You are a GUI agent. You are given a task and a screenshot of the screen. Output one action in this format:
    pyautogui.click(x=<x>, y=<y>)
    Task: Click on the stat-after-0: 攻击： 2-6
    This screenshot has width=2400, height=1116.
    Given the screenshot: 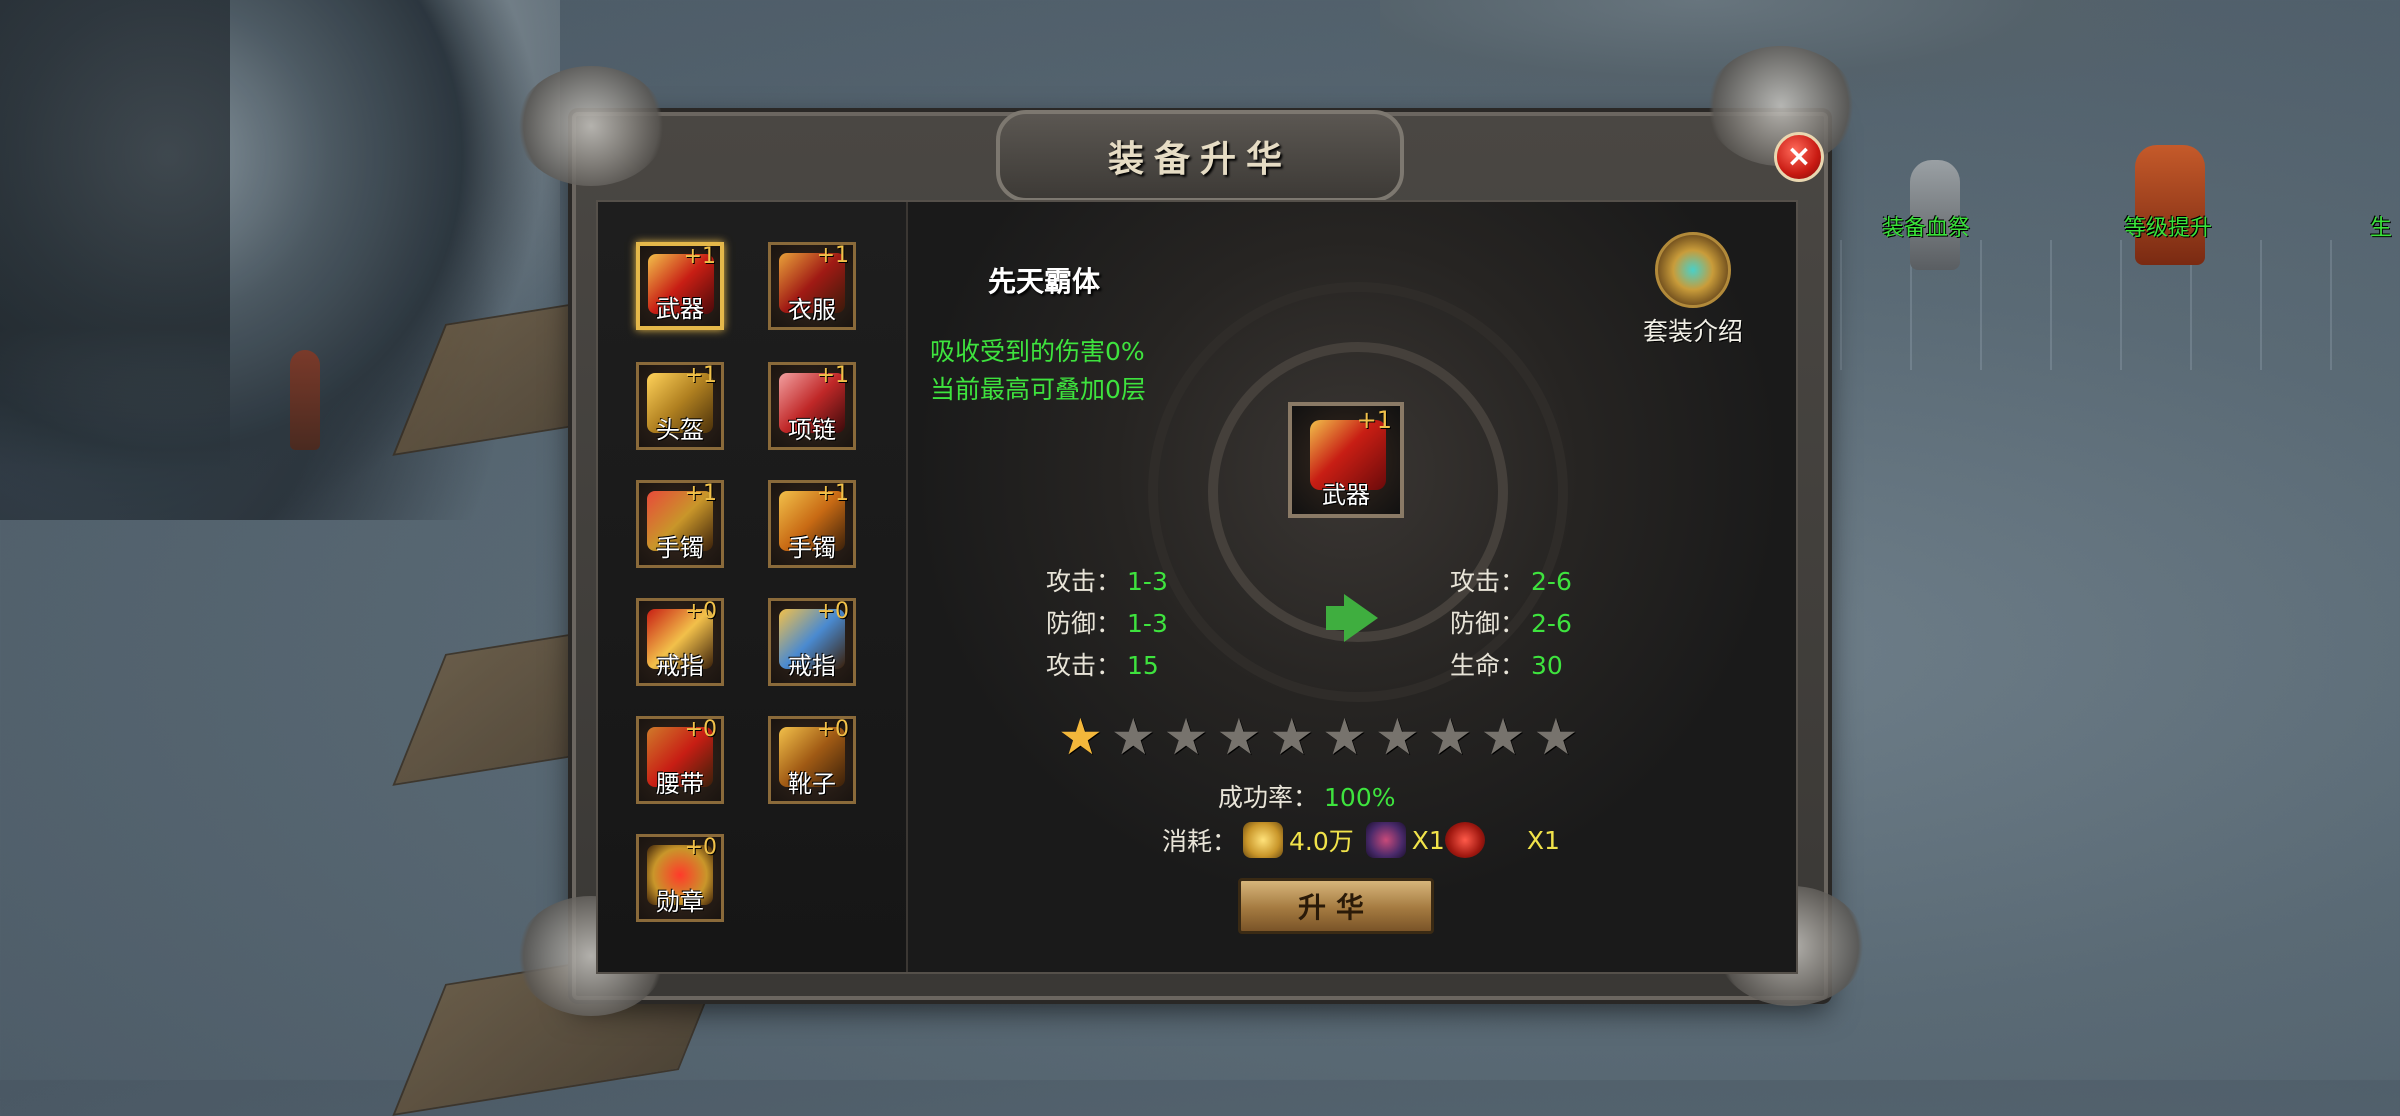 What is the action you would take?
    pyautogui.click(x=1511, y=580)
    